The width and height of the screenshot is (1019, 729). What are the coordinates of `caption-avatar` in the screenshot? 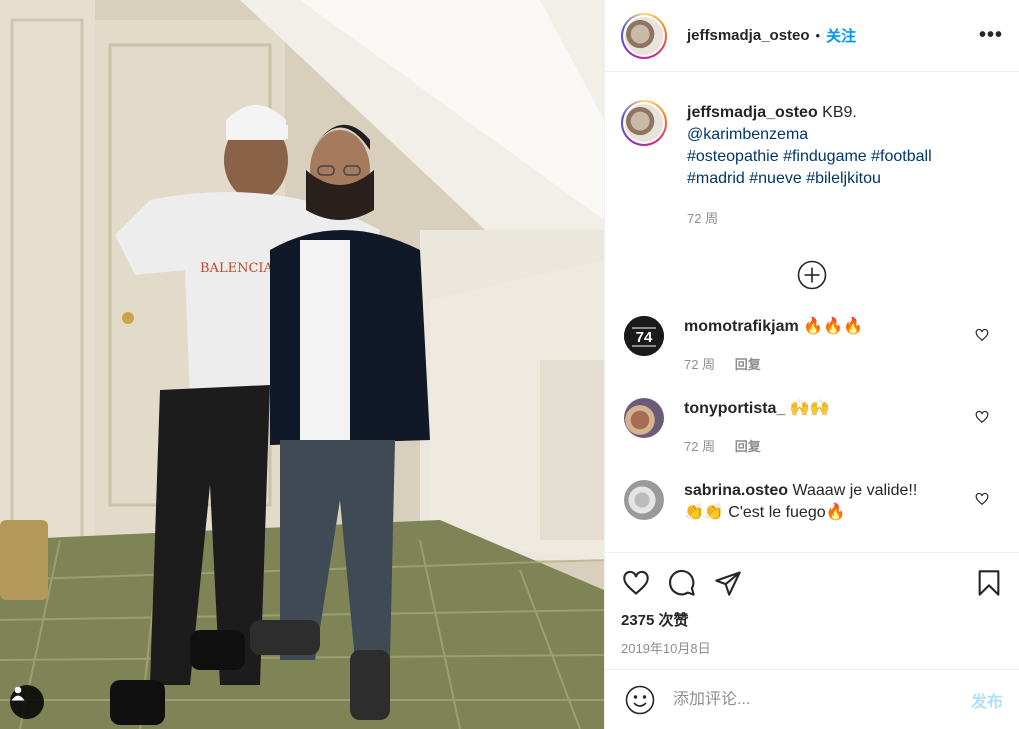 It's located at (644, 123).